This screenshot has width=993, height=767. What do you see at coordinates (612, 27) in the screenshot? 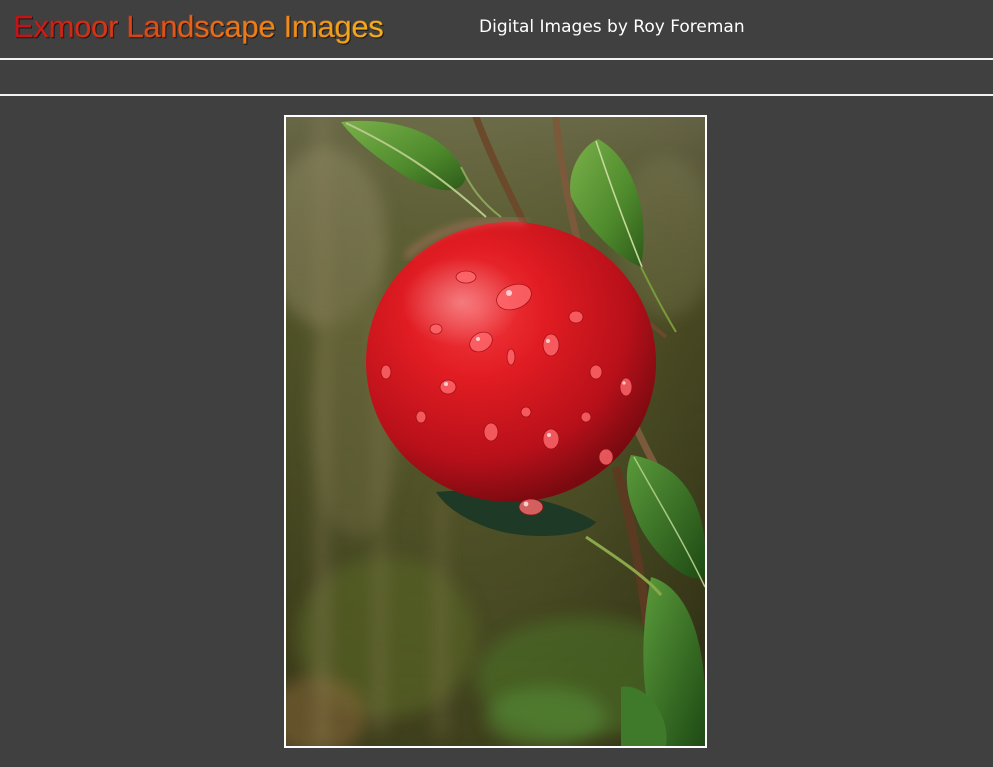
I see `site-subtitle: Digital Images by Roy Foreman` at bounding box center [612, 27].